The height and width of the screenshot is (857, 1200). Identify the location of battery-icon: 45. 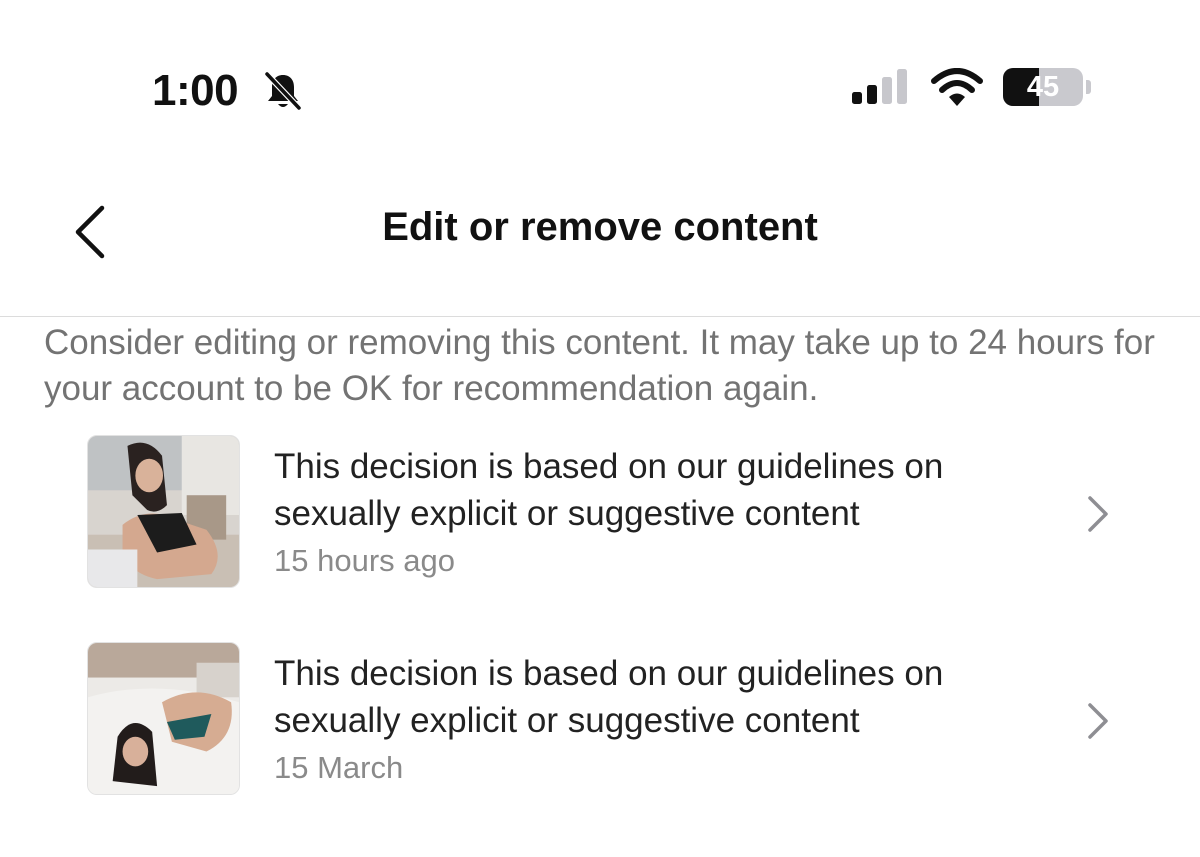
(1048, 87).